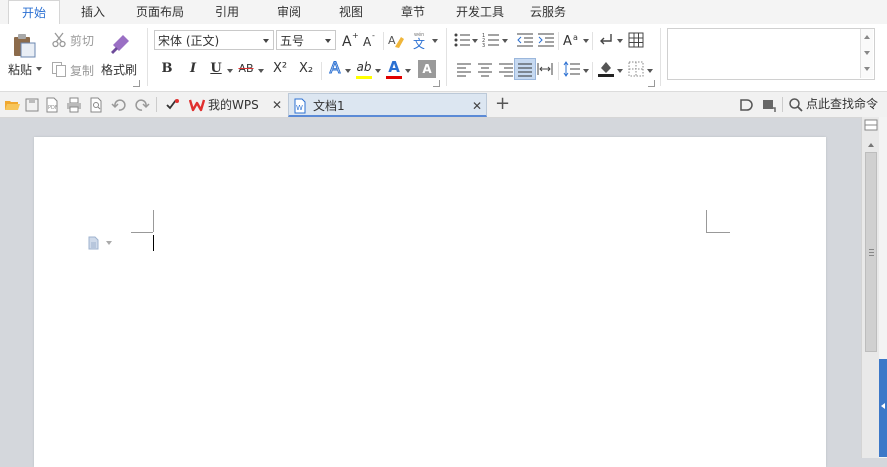 This screenshot has height=467, width=887. I want to click on format-painter-icon, so click(120, 43).